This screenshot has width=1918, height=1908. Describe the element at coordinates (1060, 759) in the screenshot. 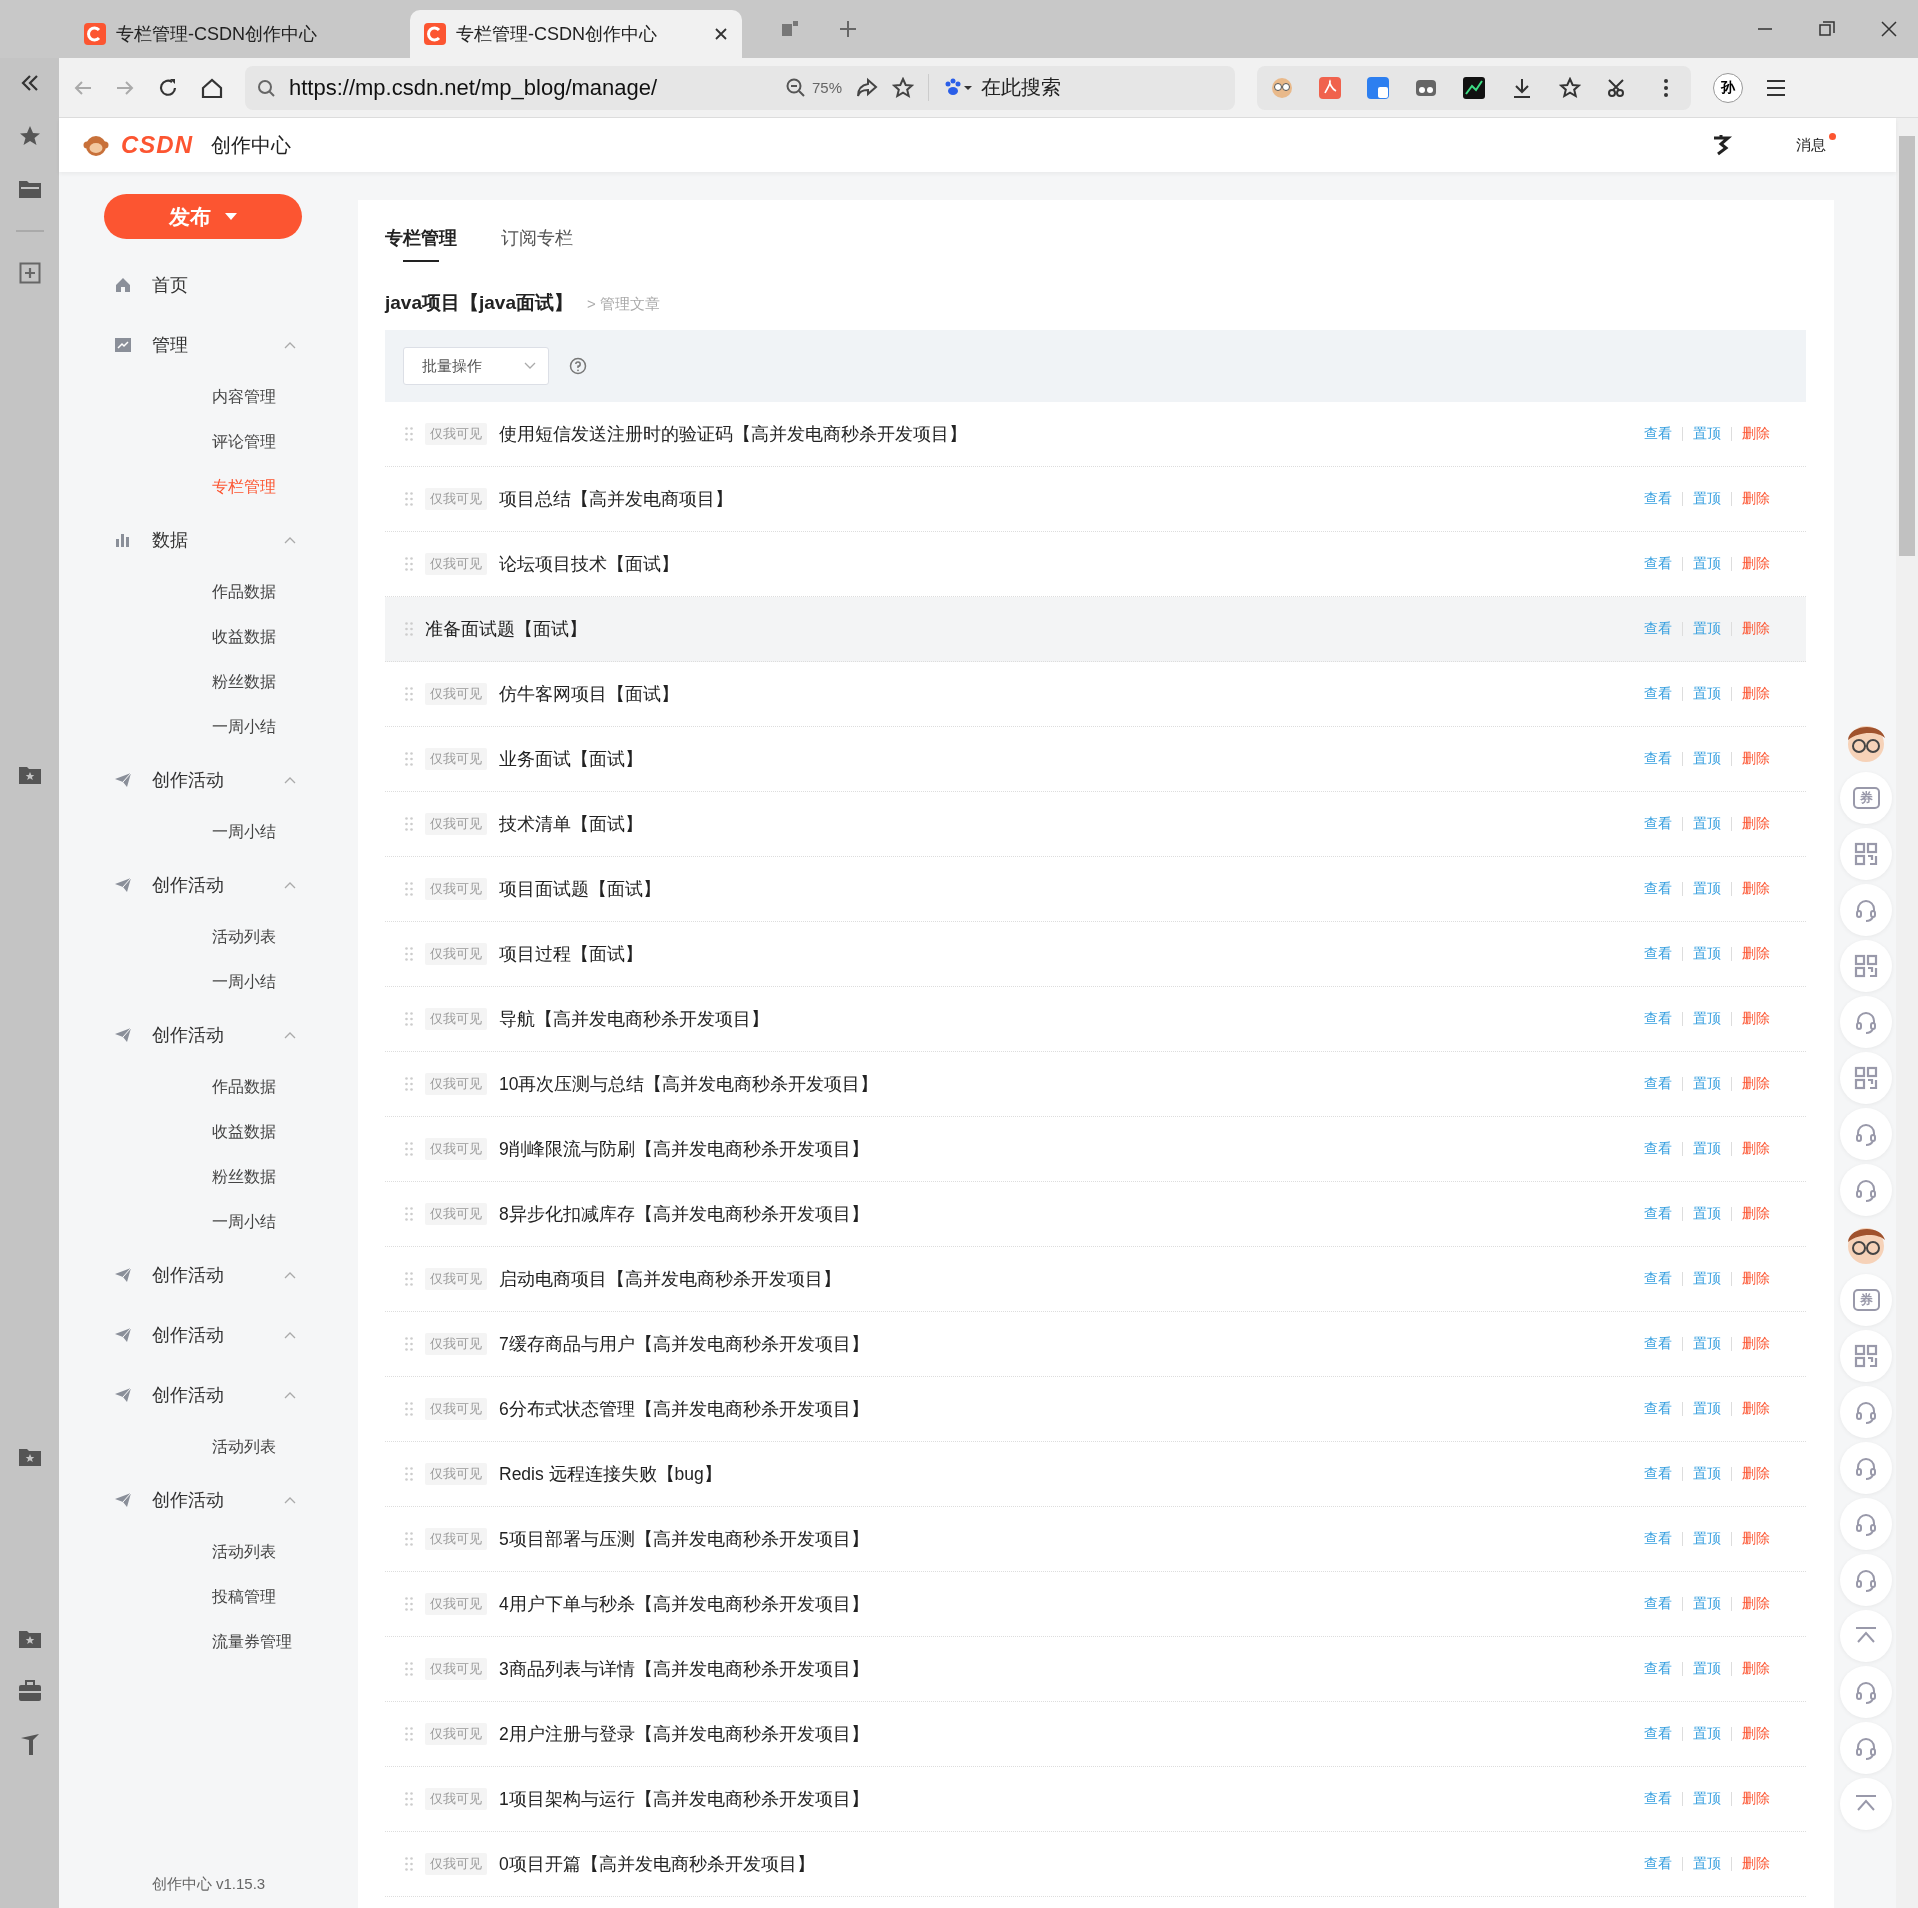

I see `article-title: 业务面试【面试】` at that location.